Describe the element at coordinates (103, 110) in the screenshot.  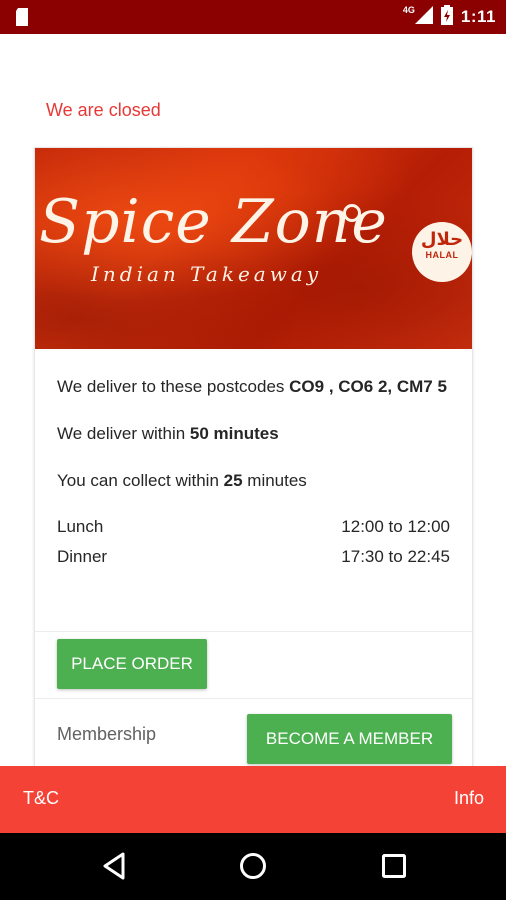
I see `closed-message: We are closed` at that location.